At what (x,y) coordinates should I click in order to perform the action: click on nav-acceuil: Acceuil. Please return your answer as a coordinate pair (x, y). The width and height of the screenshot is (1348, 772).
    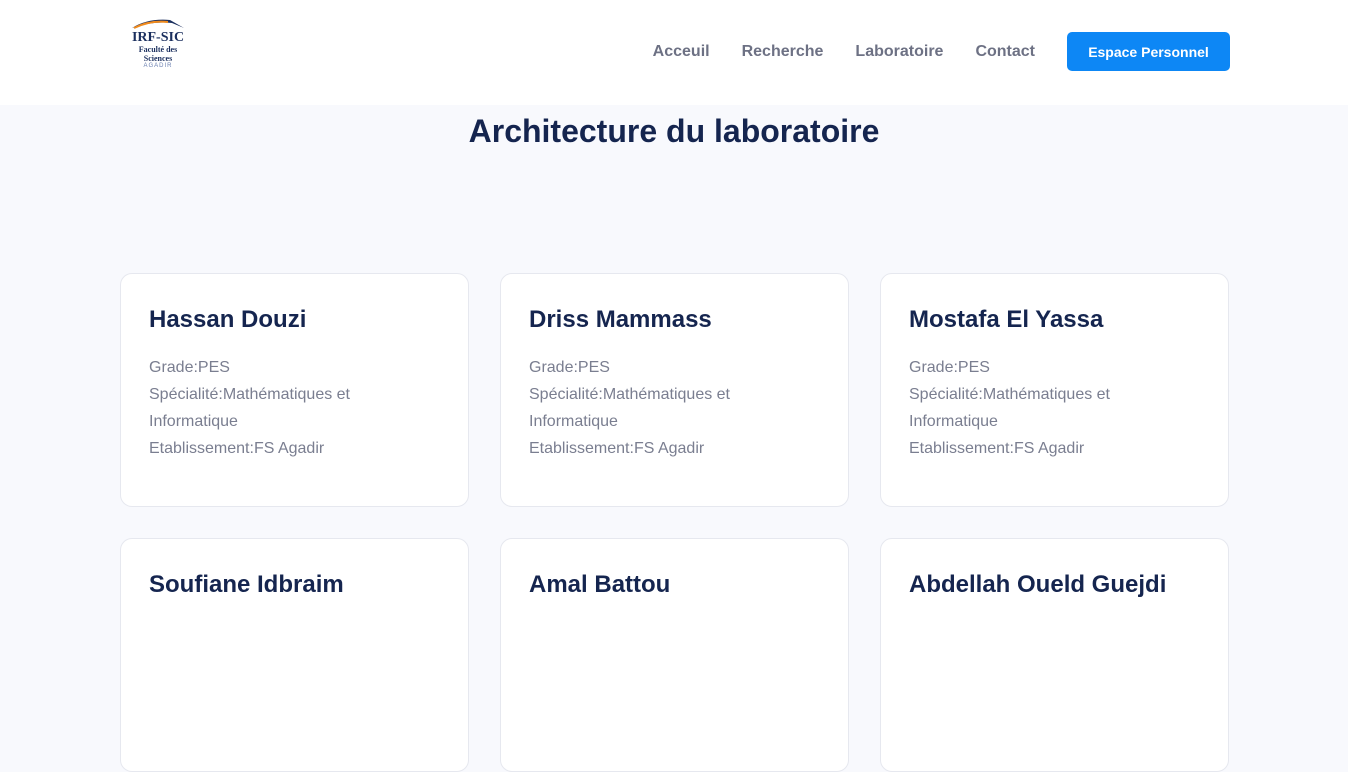
    Looking at the image, I should click on (681, 52).